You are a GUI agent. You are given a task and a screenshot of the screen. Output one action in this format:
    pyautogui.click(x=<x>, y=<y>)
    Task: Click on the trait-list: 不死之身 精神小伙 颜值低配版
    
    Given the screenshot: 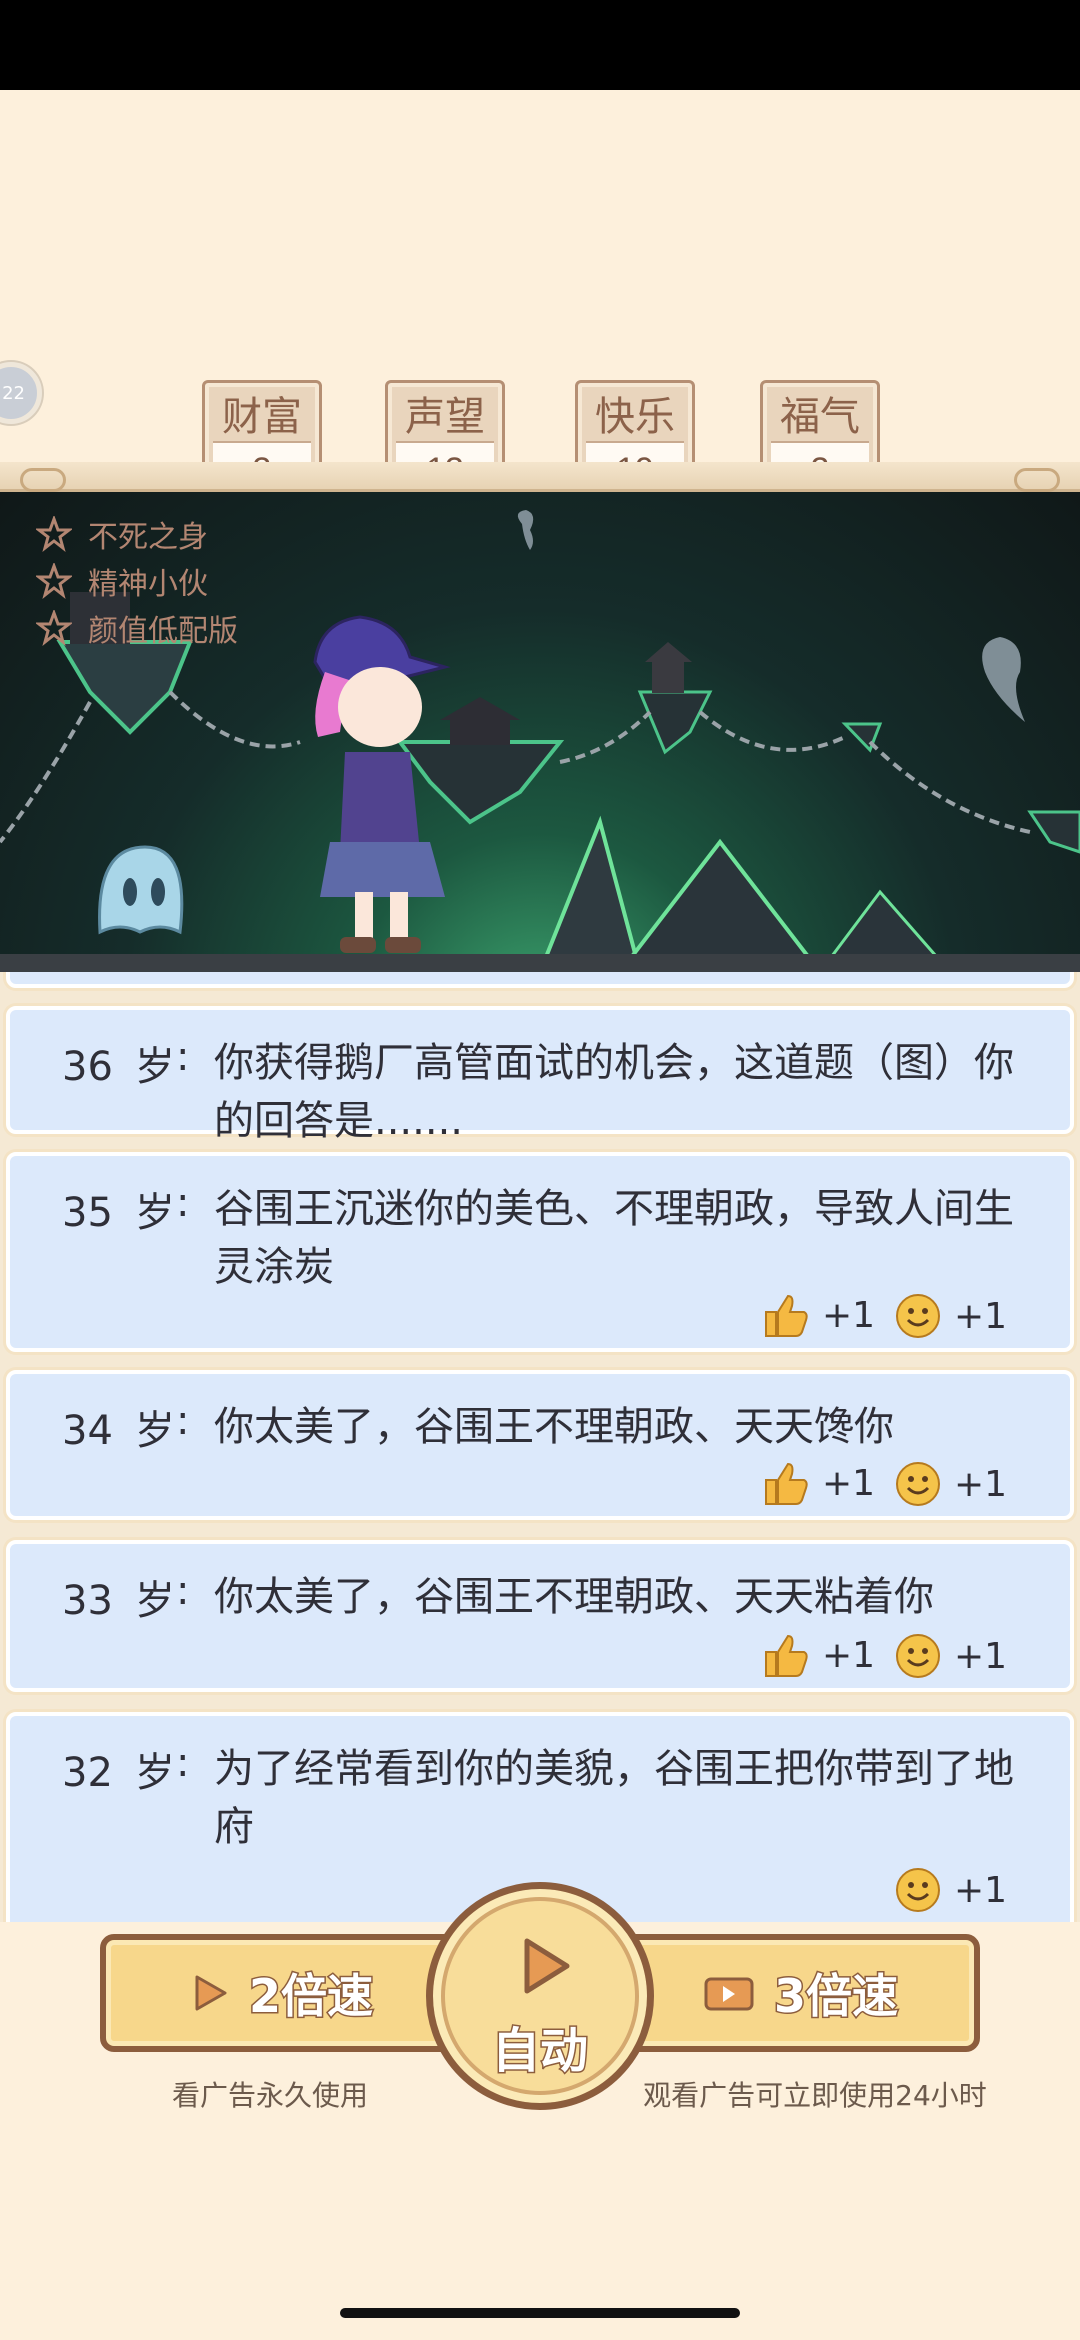 What is the action you would take?
    pyautogui.click(x=137, y=580)
    